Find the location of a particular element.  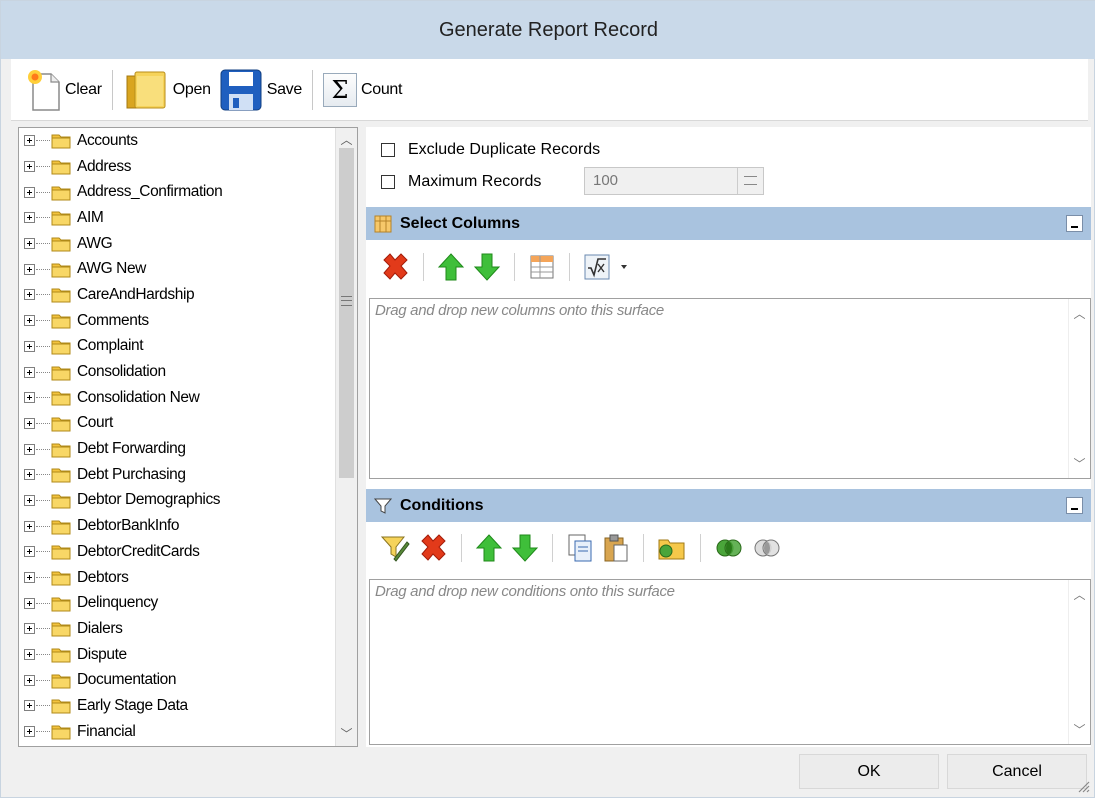

tree-item: CareAndHardship is located at coordinates (177, 295).